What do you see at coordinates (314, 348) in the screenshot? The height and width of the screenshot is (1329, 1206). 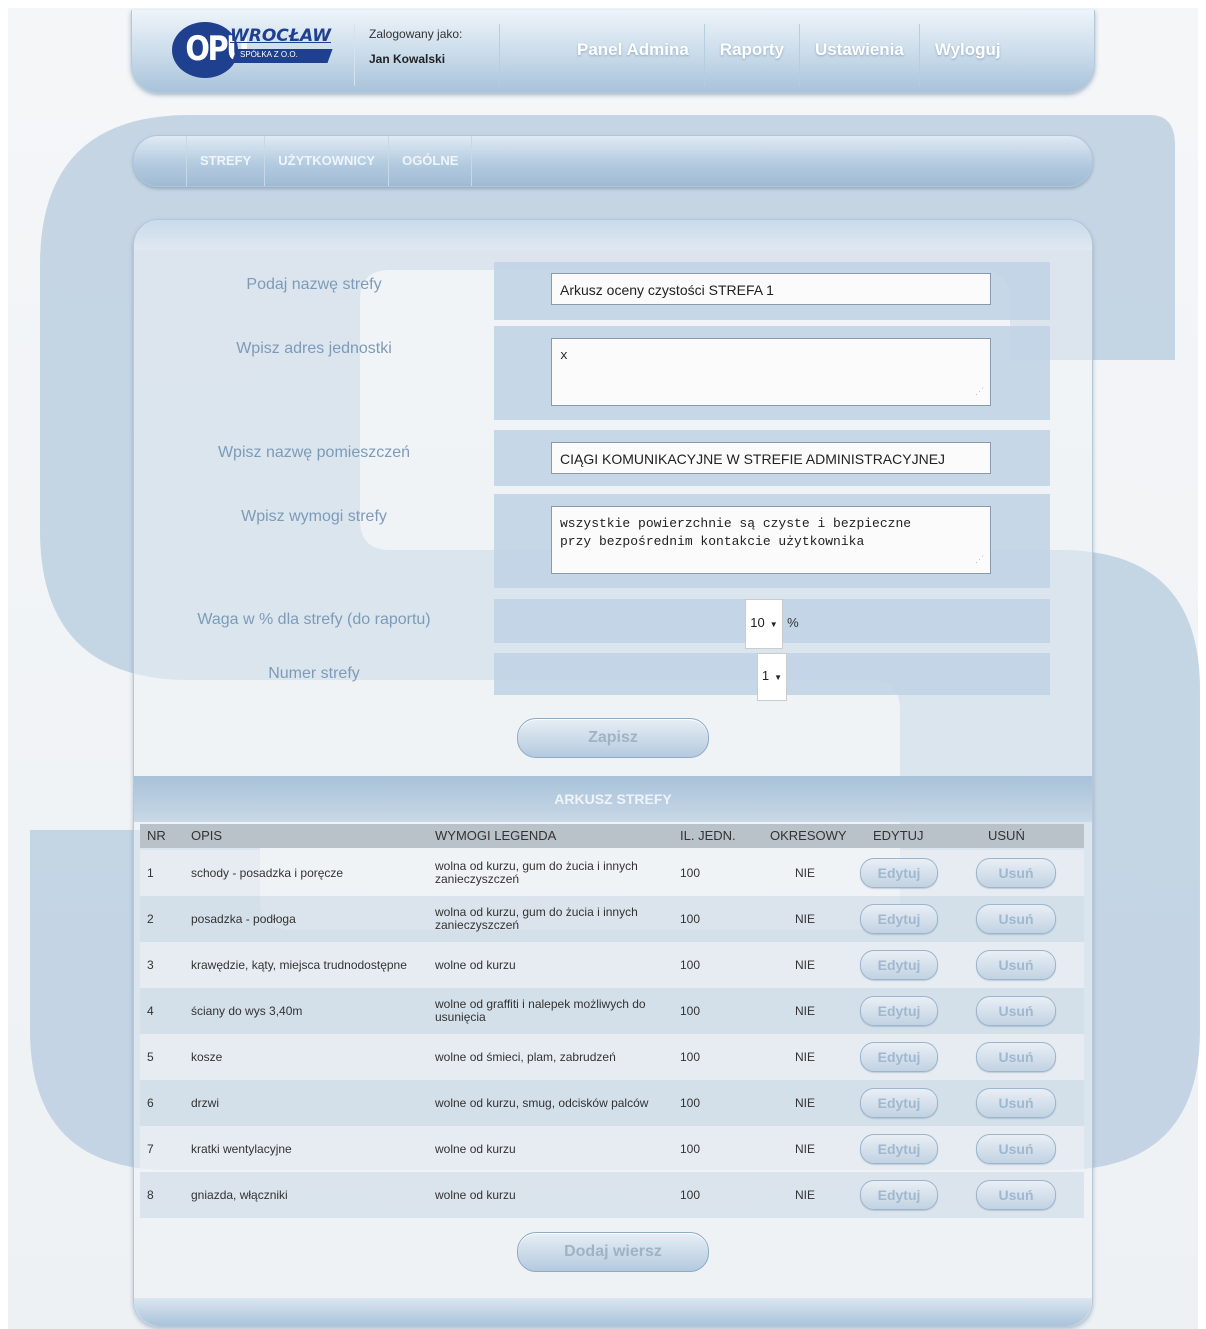 I see `address-label: Wpisz adres jednostki` at bounding box center [314, 348].